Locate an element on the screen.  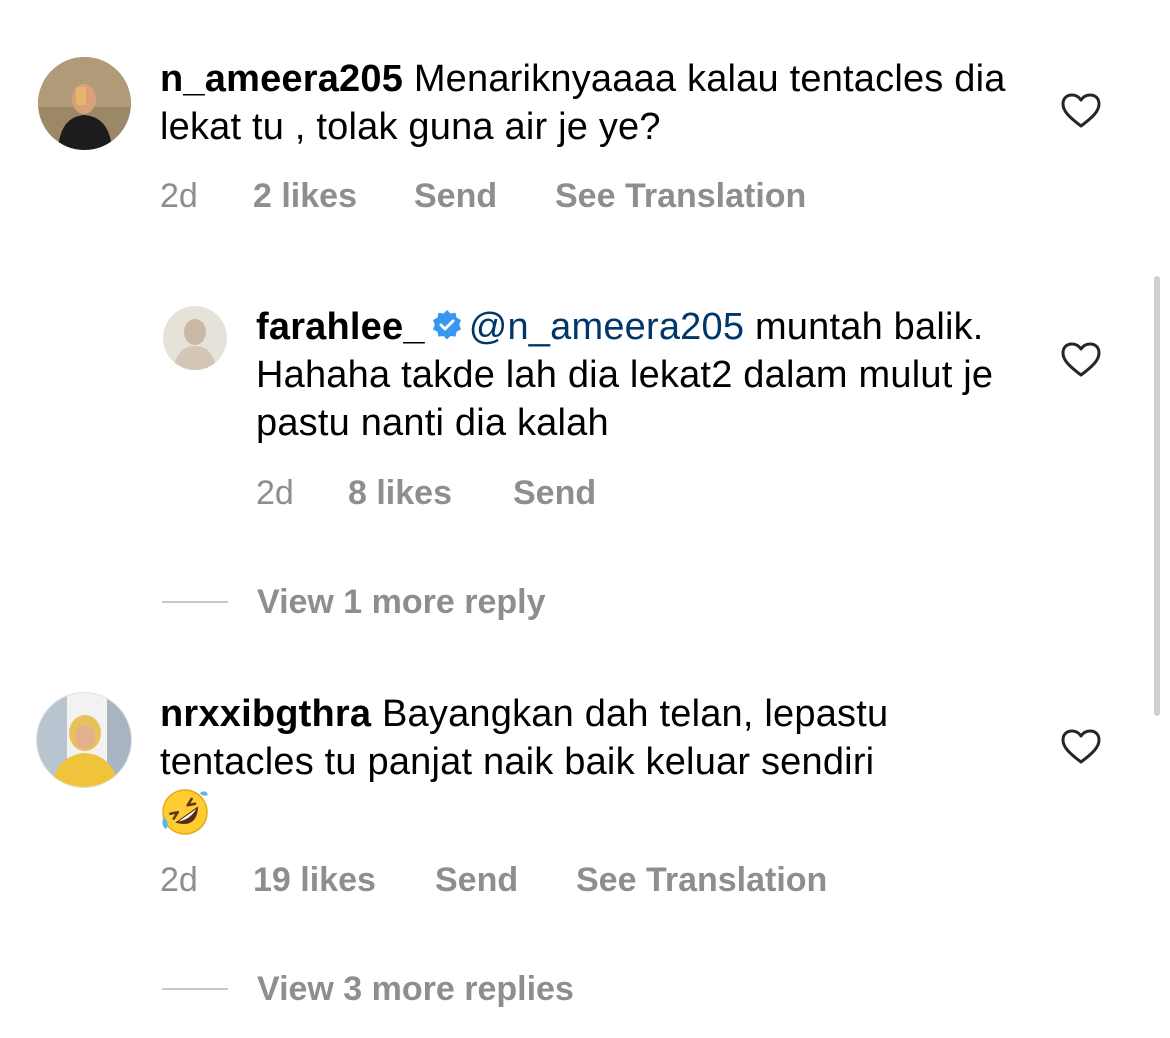
username: n_ameera205 is located at coordinates (281, 79).